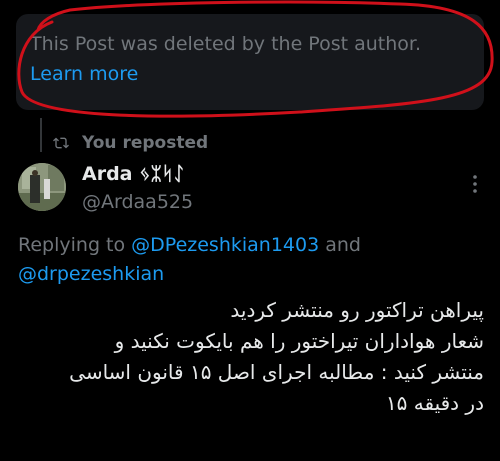  What do you see at coordinates (225, 245) in the screenshot?
I see `mention-link-dpezeshkian1403: @DPezeshkian1403` at bounding box center [225, 245].